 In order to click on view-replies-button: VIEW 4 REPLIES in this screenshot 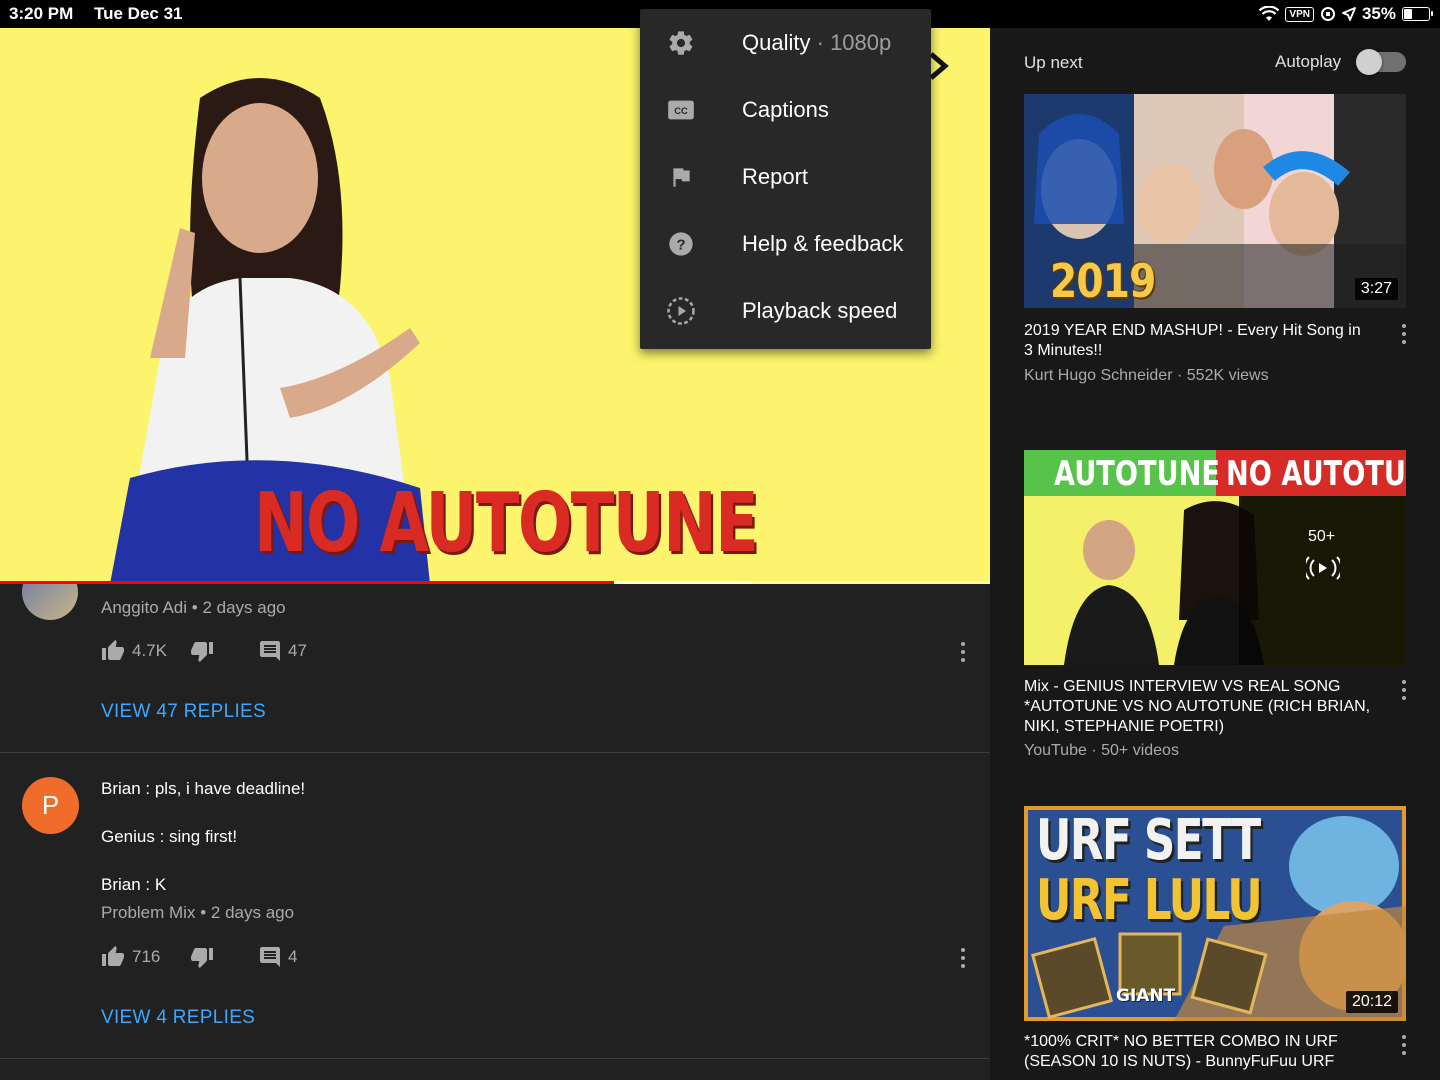, I will do `click(178, 1018)`.